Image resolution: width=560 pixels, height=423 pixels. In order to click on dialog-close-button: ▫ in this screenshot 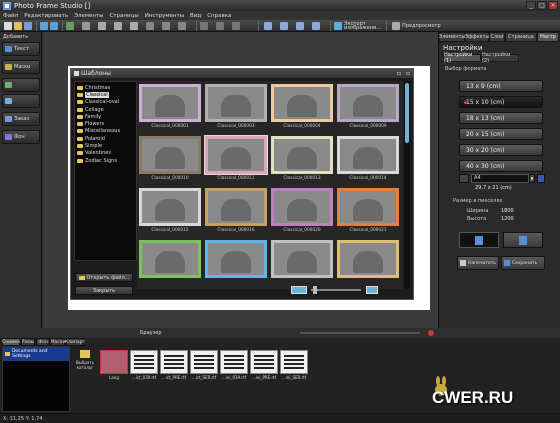, I will do `click(408, 73)`.